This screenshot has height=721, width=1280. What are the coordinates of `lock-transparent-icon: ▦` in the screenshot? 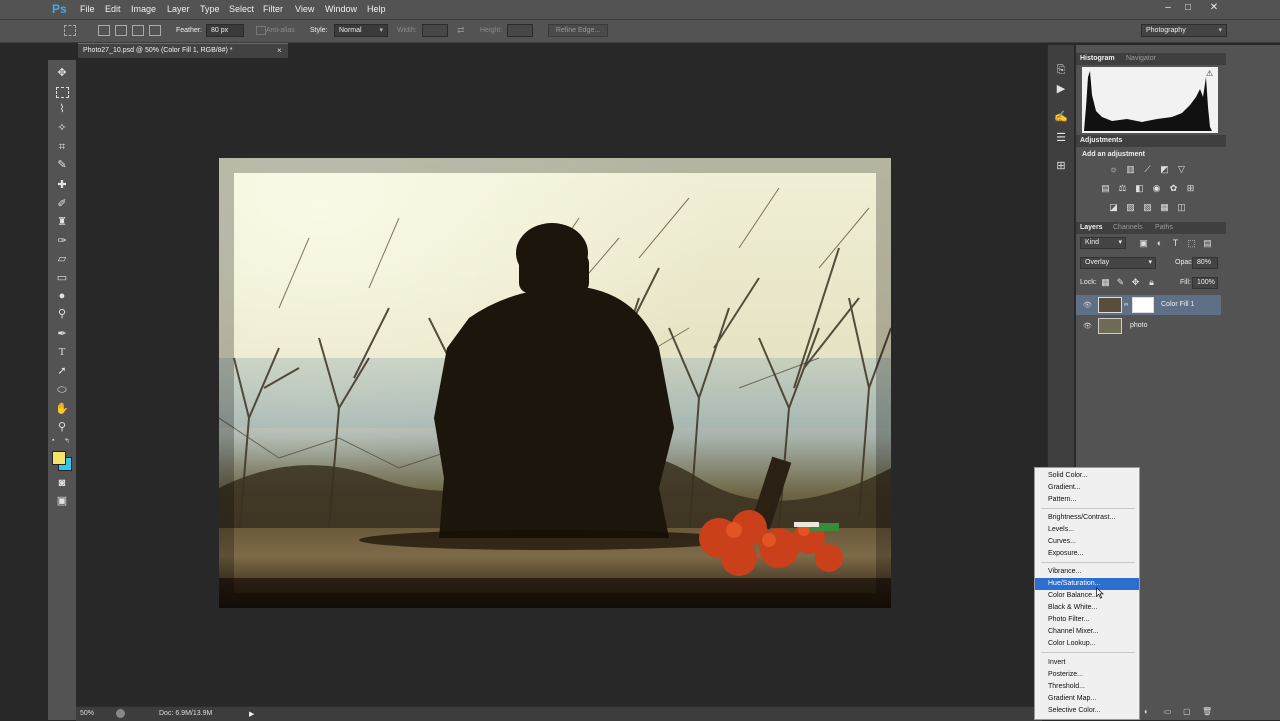 It's located at (1105, 282).